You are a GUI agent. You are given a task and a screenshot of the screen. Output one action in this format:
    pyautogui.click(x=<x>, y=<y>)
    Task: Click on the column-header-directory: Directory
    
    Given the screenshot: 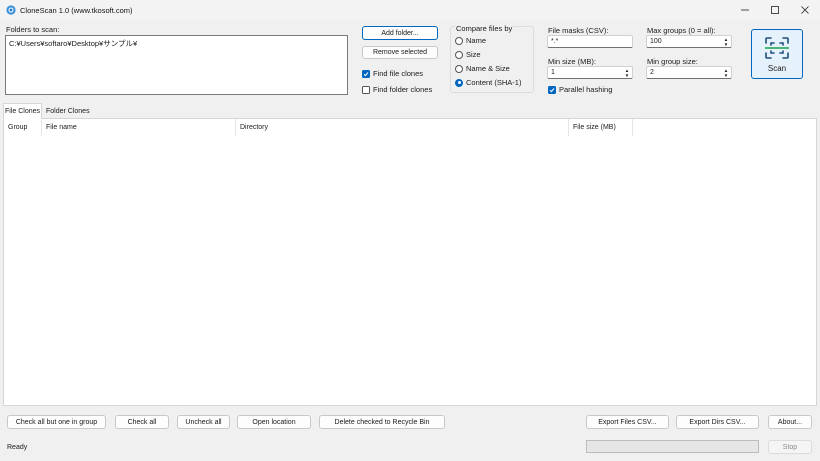 What is the action you would take?
    pyautogui.click(x=402, y=127)
    